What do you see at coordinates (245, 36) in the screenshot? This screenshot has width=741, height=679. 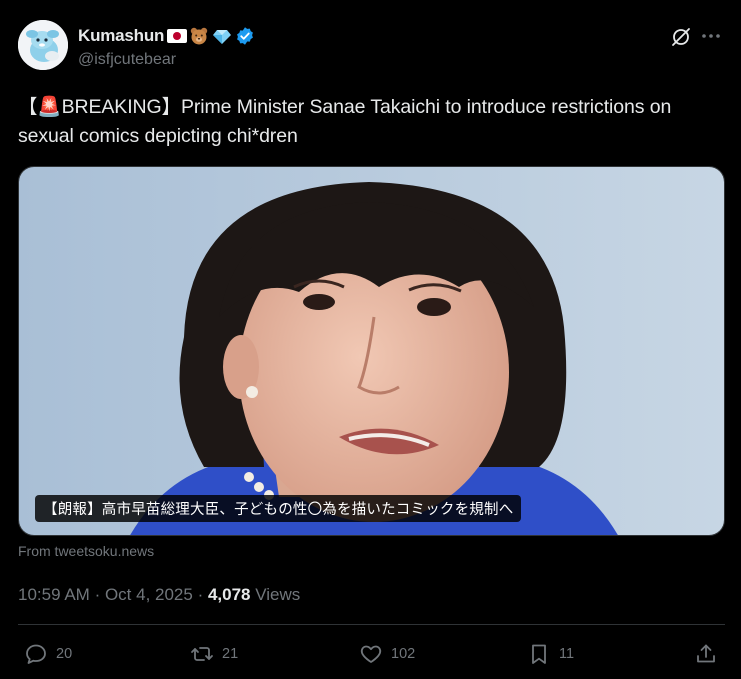 I see `verified-icon` at bounding box center [245, 36].